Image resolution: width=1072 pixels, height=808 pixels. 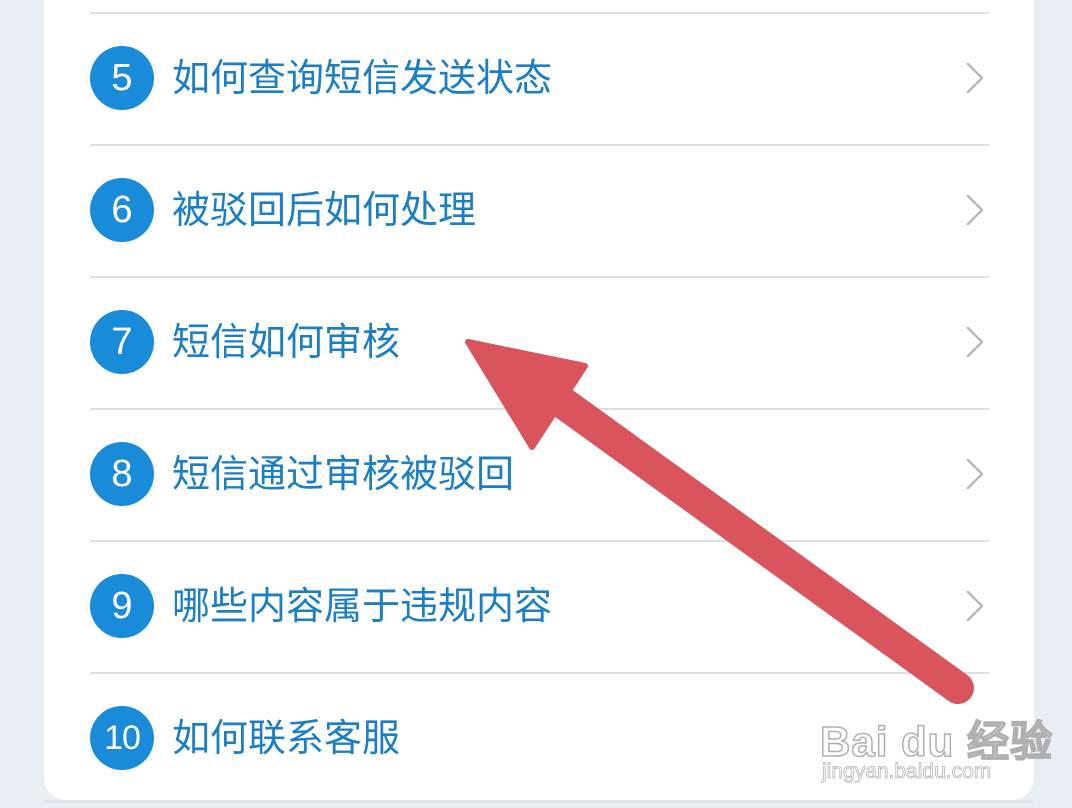 I want to click on baidu-jingyan-watermark: Bai du 经验 jingyan.baidu.com, so click(x=936, y=741).